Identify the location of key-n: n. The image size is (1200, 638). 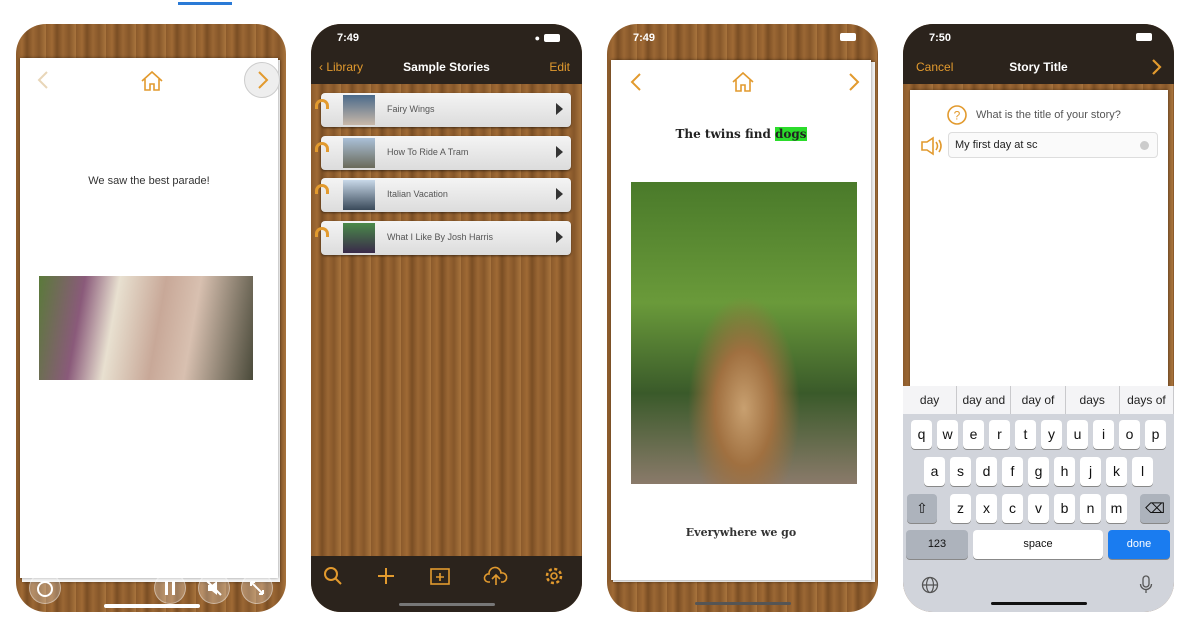
(1090, 508).